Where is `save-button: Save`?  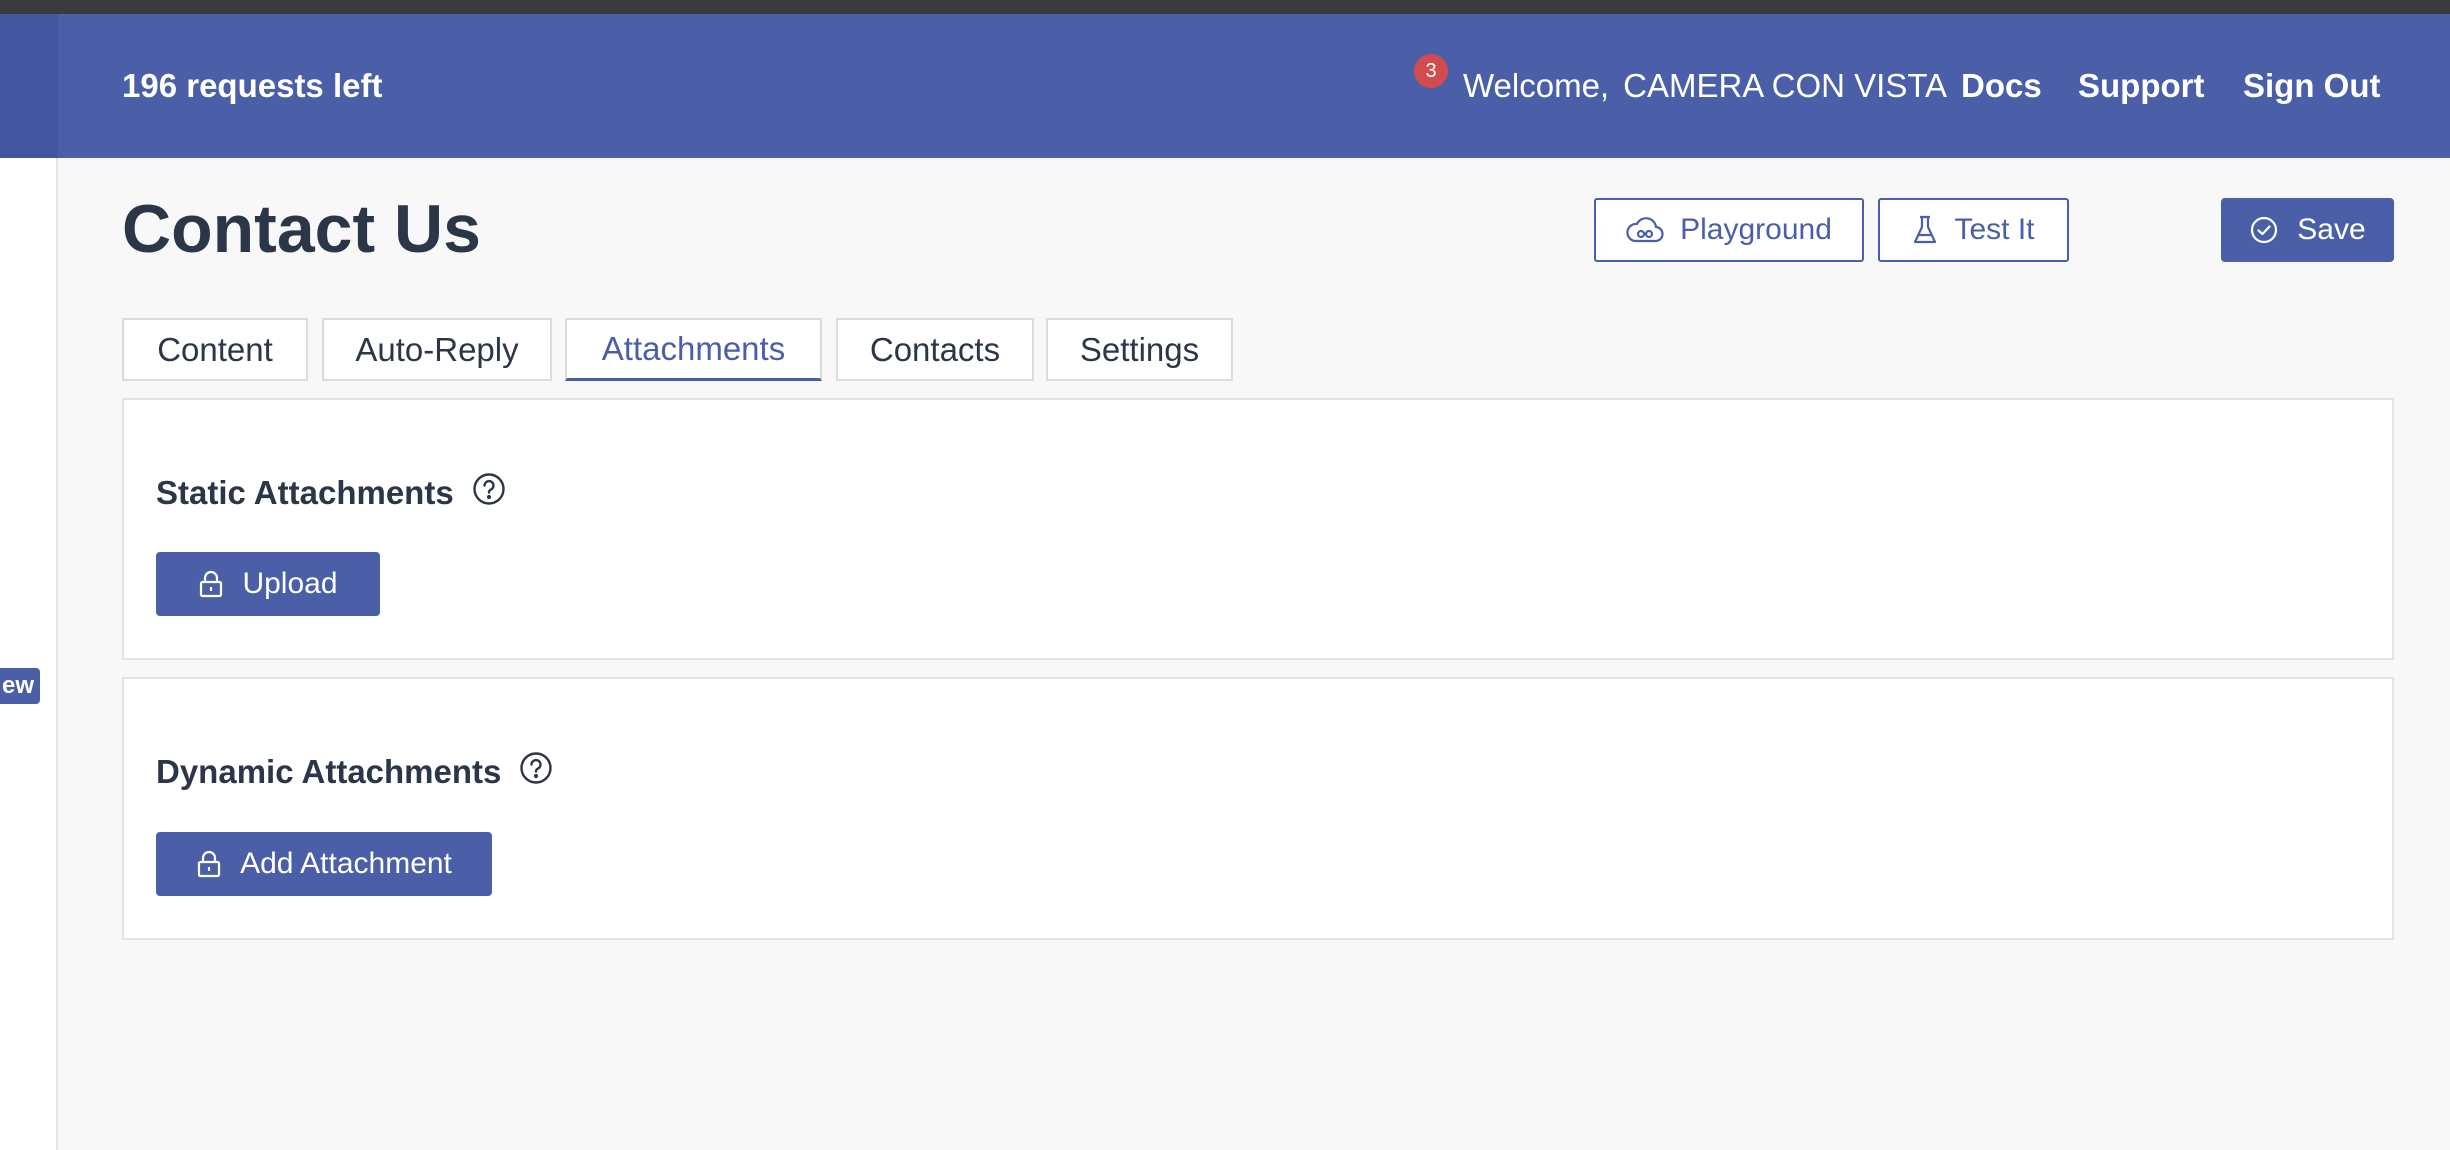
save-button: Save is located at coordinates (2307, 230).